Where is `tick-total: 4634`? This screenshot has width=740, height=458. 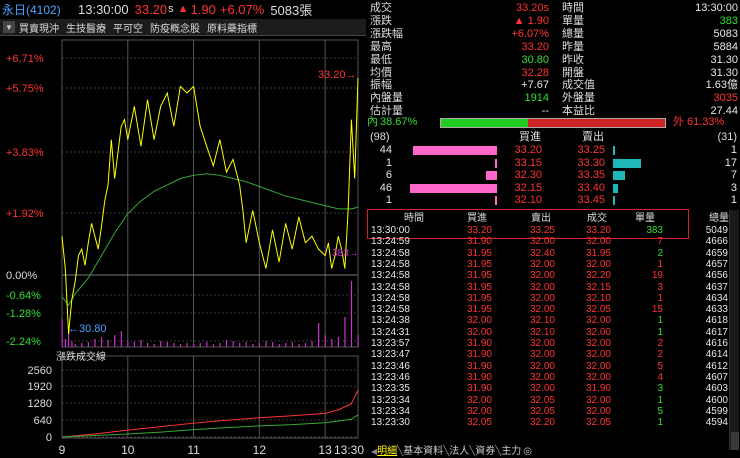 tick-total: 4634 is located at coordinates (716, 298).